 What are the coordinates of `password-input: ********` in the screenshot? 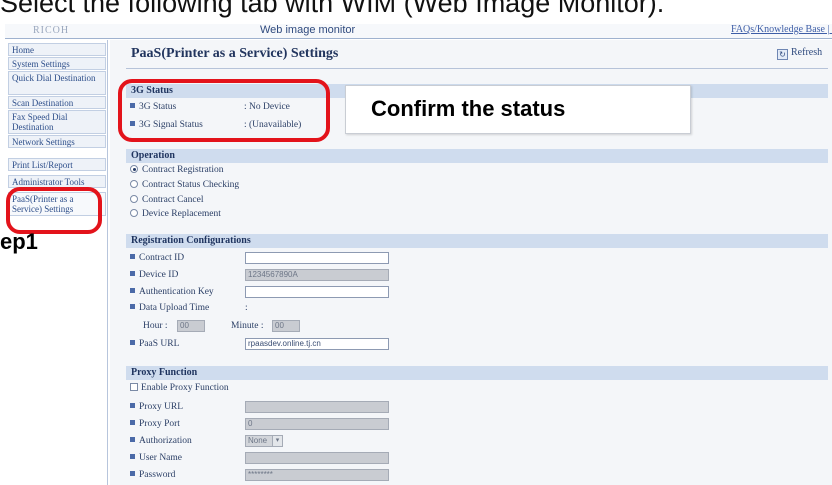 It's located at (317, 475).